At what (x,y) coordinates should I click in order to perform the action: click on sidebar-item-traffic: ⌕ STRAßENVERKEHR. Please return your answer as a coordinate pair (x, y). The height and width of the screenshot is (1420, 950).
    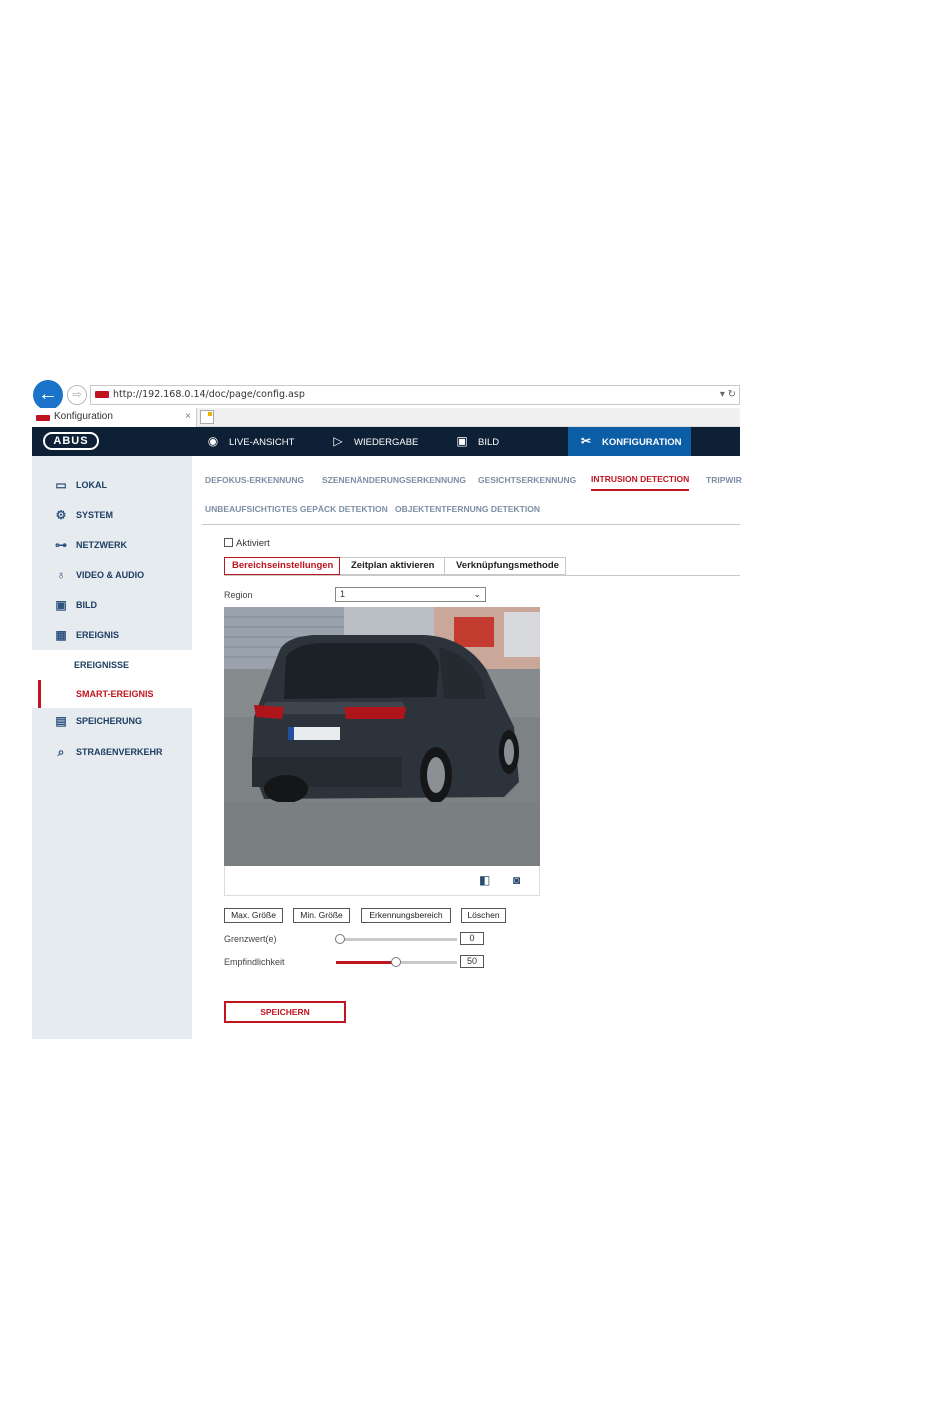
    Looking at the image, I should click on (112, 752).